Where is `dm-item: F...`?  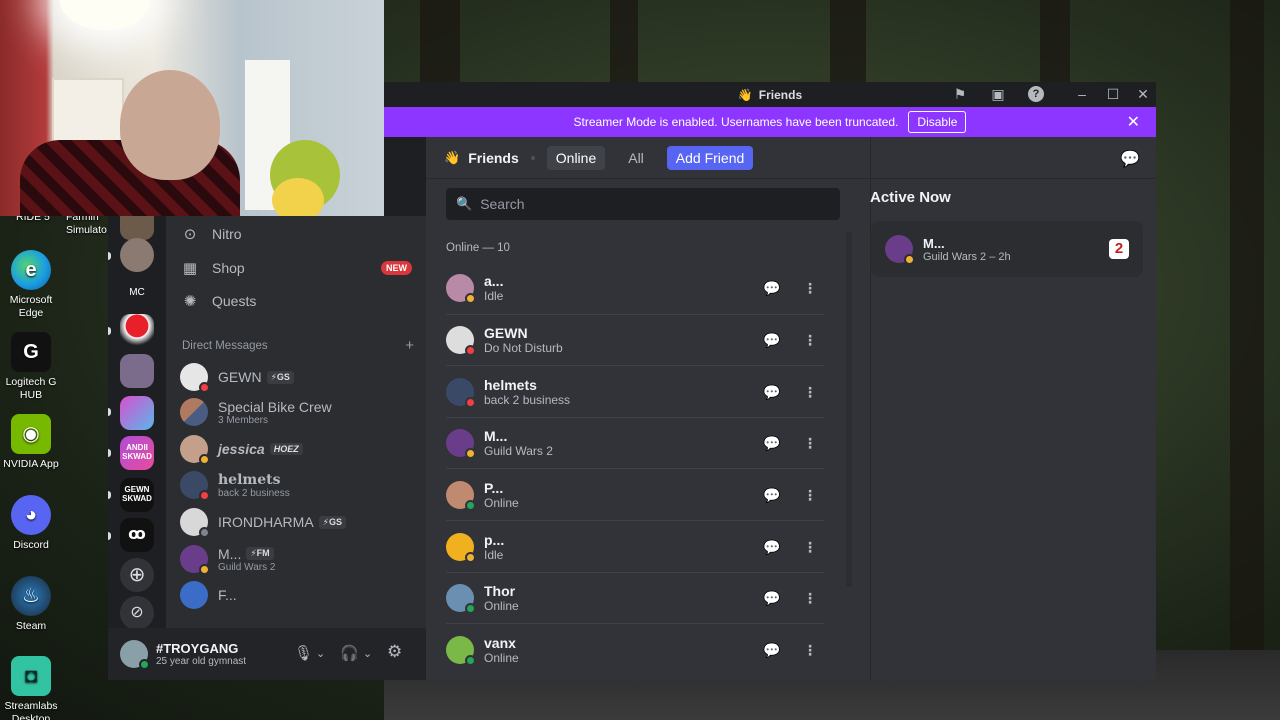
dm-item: F... is located at coordinates (296, 595).